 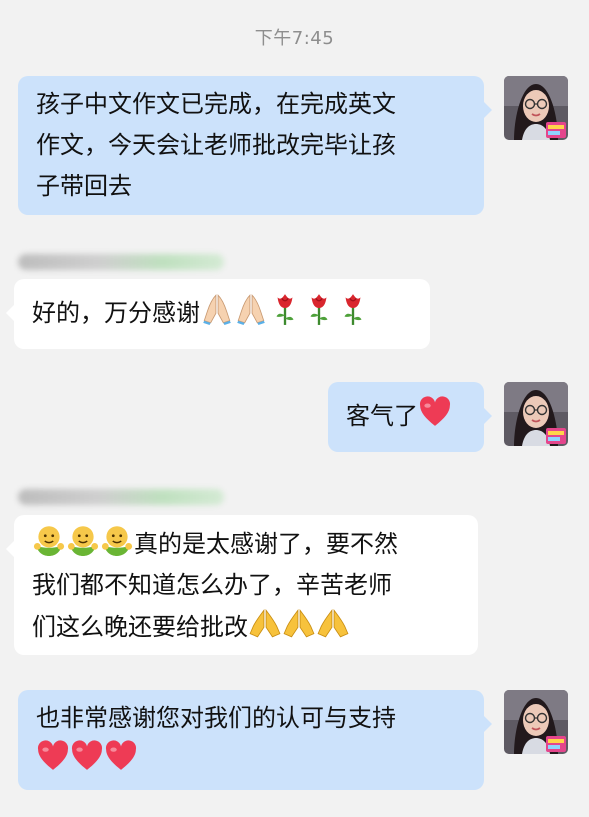 I want to click on message-text-line: 我们都不知道怎么办了，辛苦老师, so click(x=212, y=585).